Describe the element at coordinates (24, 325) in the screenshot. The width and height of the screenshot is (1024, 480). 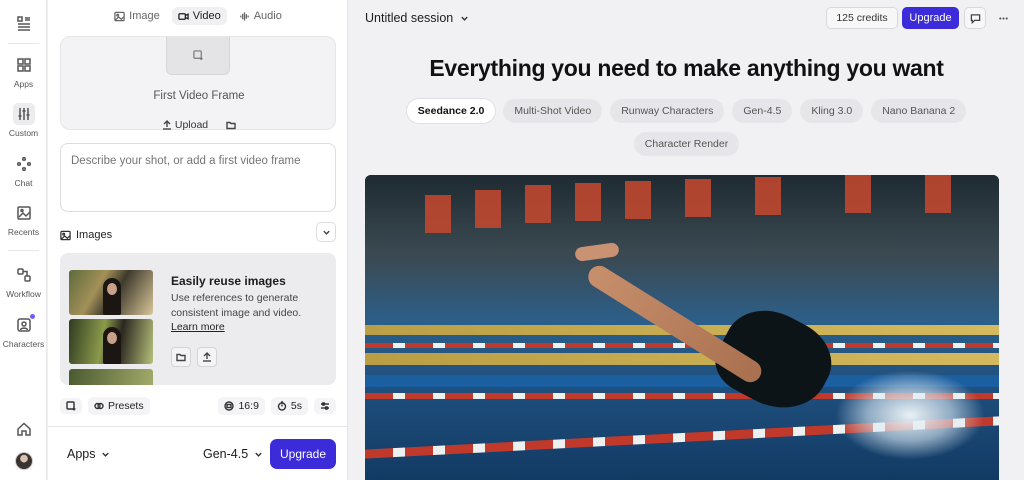
I see `character-icon` at that location.